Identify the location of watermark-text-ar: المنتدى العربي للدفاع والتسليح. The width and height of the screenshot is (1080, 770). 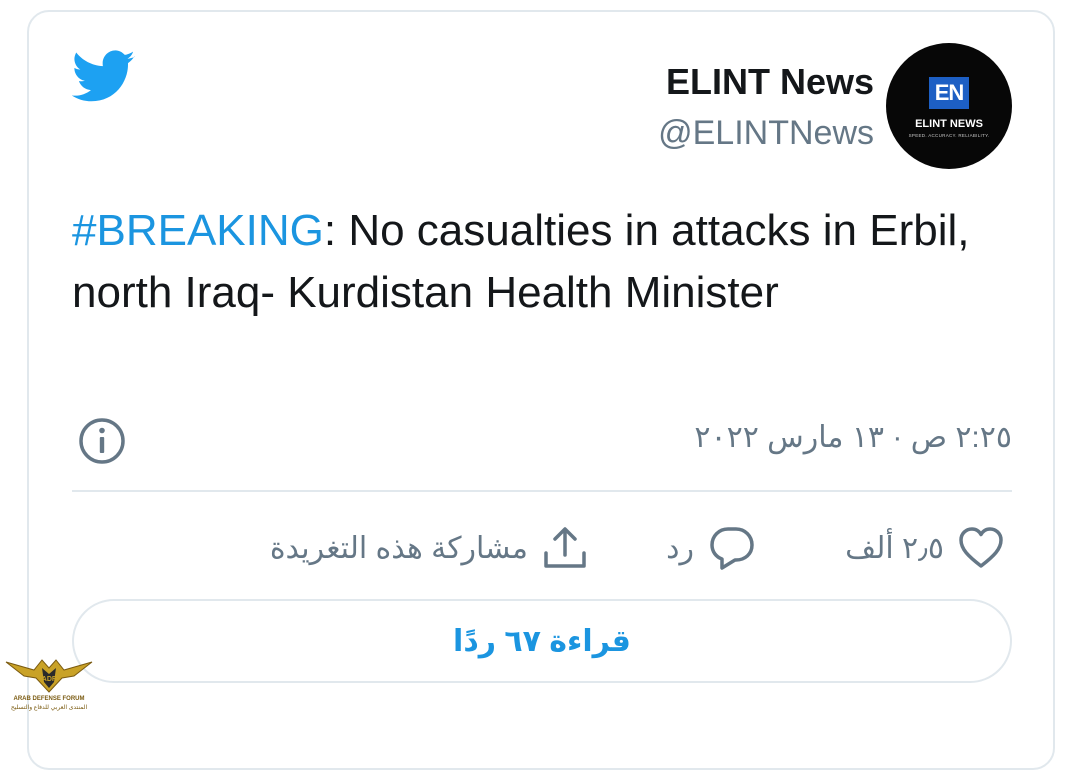
(49, 708).